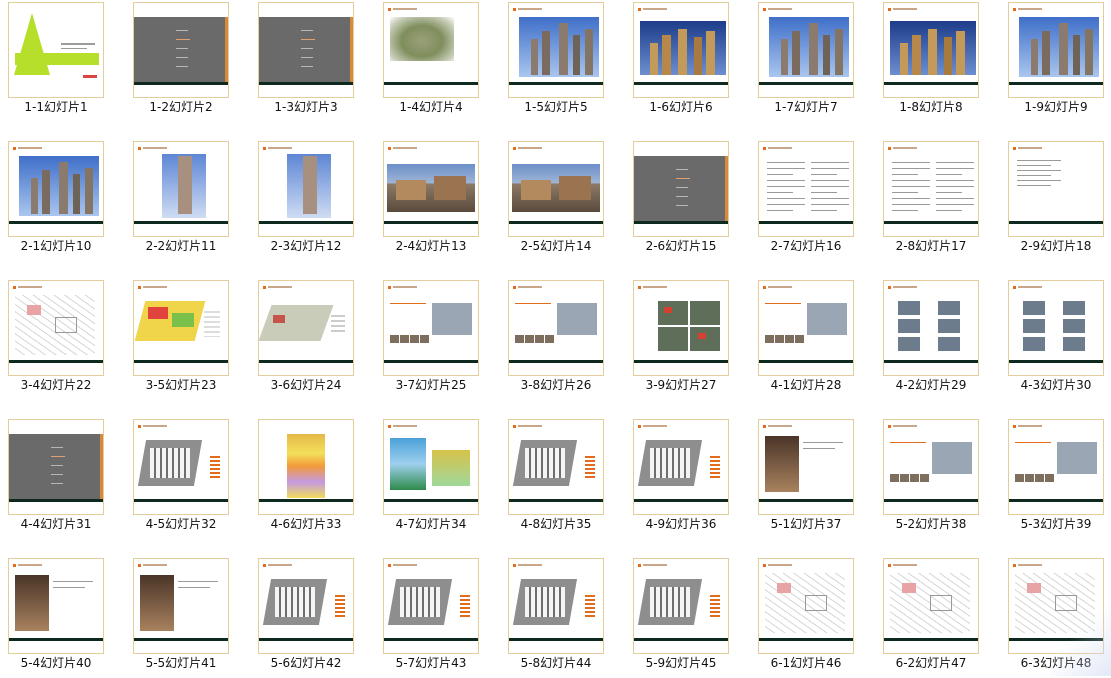 Image resolution: width=1111 pixels, height=678 pixels. I want to click on slide-thumbnail: 1-8幻灯片8, so click(931, 62).